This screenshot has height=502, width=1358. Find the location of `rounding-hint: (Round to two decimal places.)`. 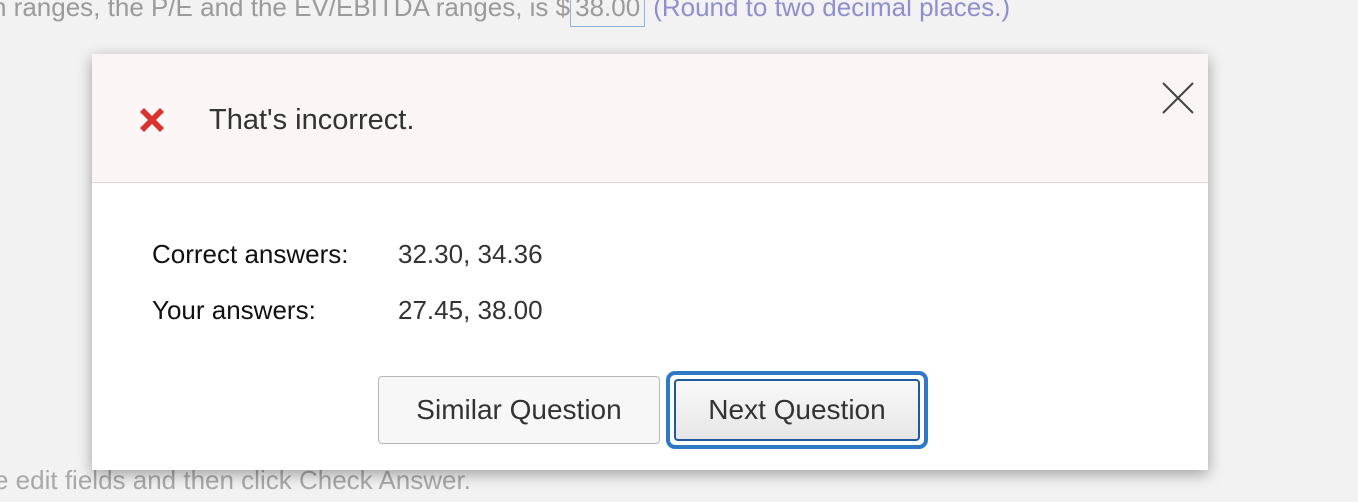

rounding-hint: (Round to two decimal places.) is located at coordinates (832, 11).